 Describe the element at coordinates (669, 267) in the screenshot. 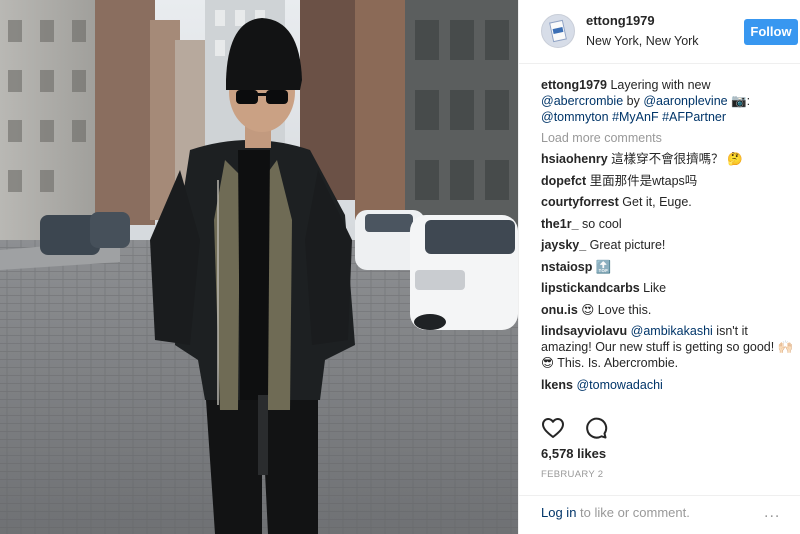

I see `comment-item: nstaiosp 🔝` at that location.